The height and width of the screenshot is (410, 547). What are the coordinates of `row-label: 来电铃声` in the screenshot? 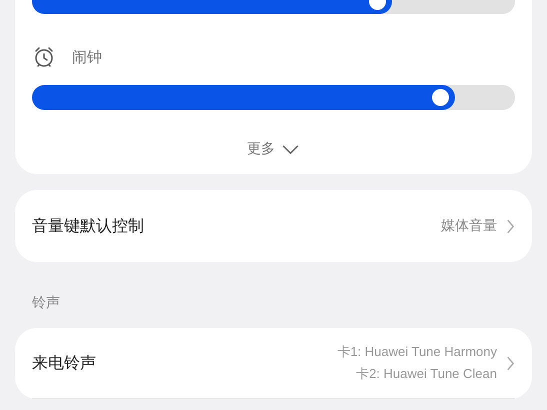 It's located at (64, 363).